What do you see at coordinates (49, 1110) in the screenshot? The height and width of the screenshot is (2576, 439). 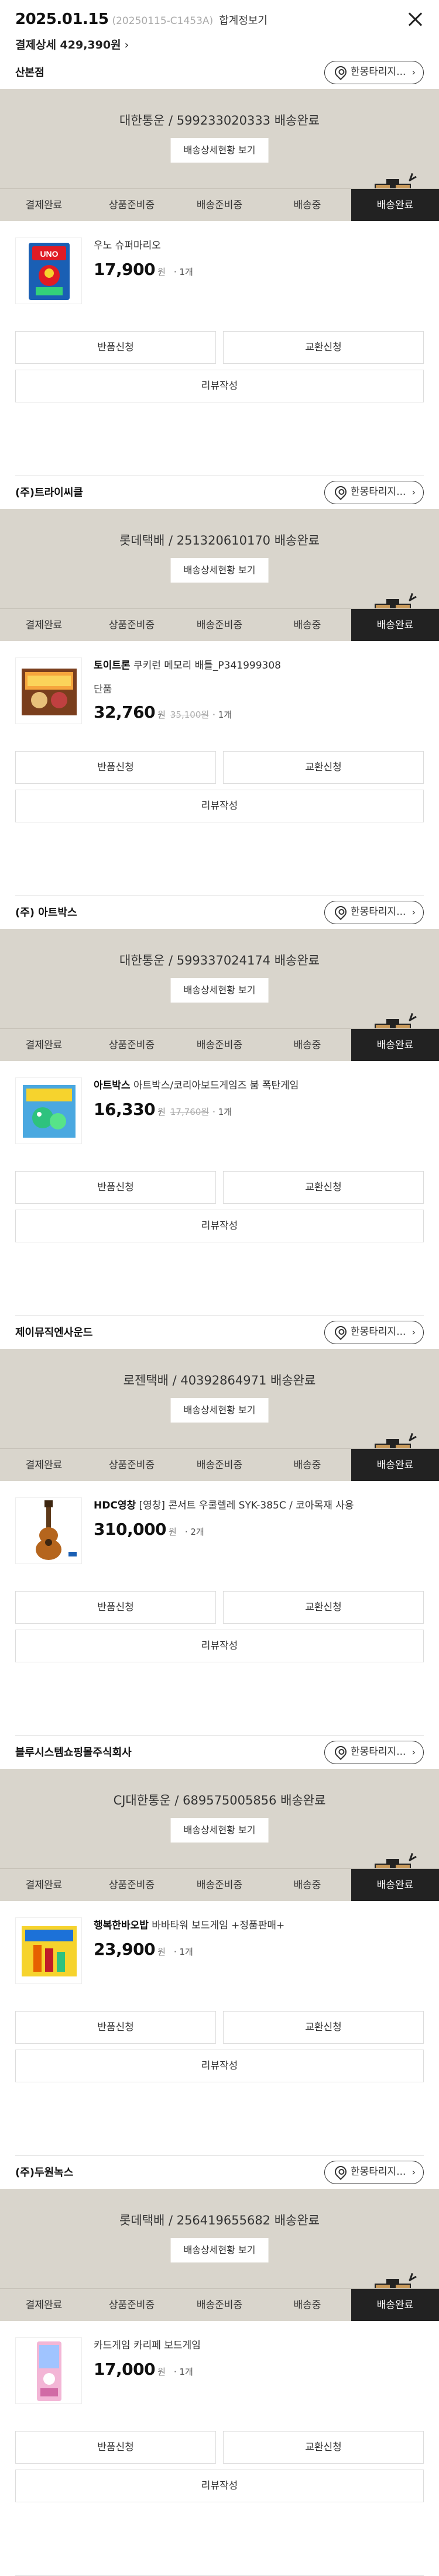 I see `bomb-game-box` at bounding box center [49, 1110].